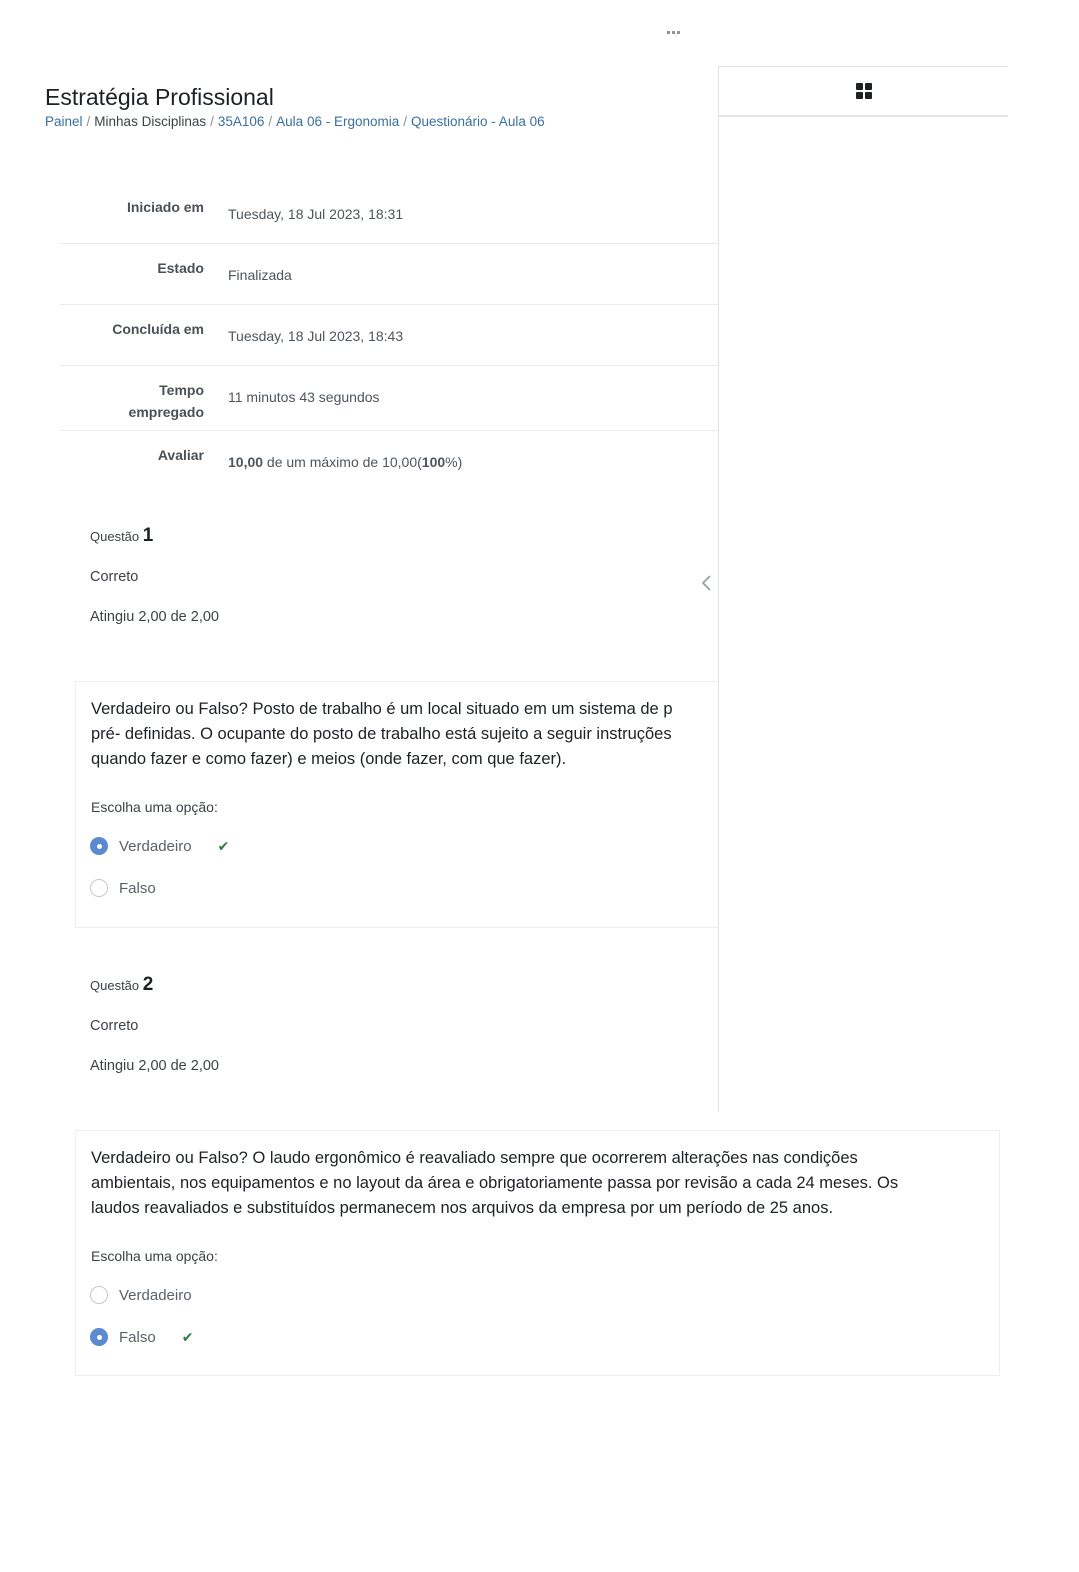 The image size is (1079, 1572). I want to click on breadcrumb-item-quiz: Questionário - Aula 06, so click(478, 121).